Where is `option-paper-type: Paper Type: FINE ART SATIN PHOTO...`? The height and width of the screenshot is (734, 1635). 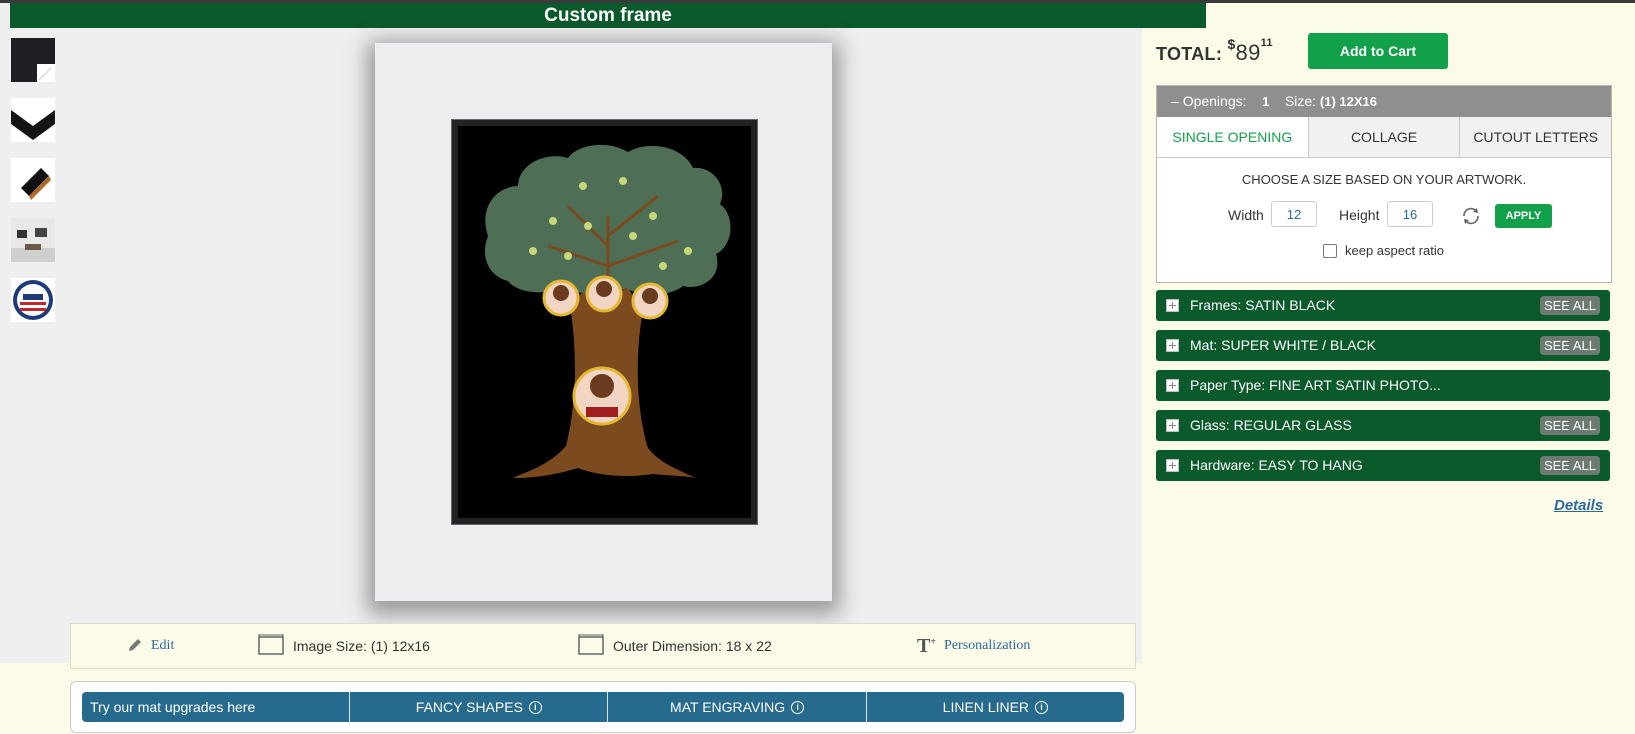 option-paper-type: Paper Type: FINE ART SATIN PHOTO... is located at coordinates (1383, 385).